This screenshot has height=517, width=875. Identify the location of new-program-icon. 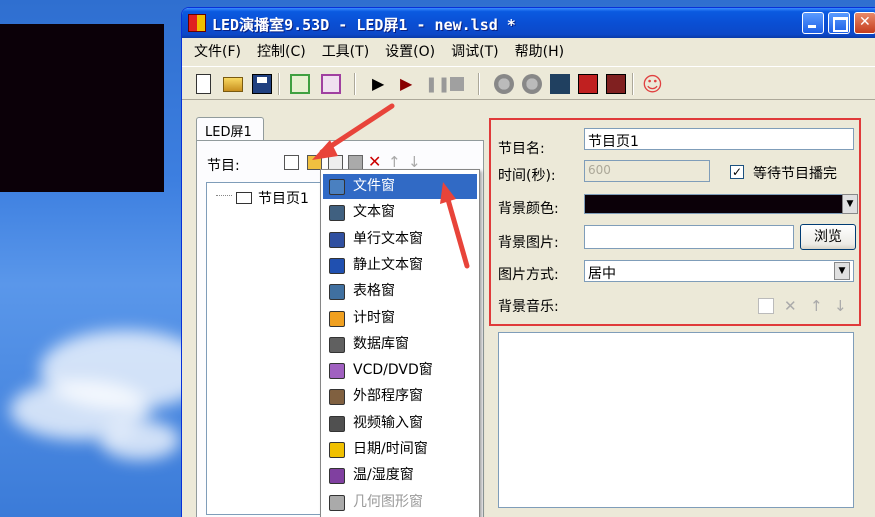
(291, 162).